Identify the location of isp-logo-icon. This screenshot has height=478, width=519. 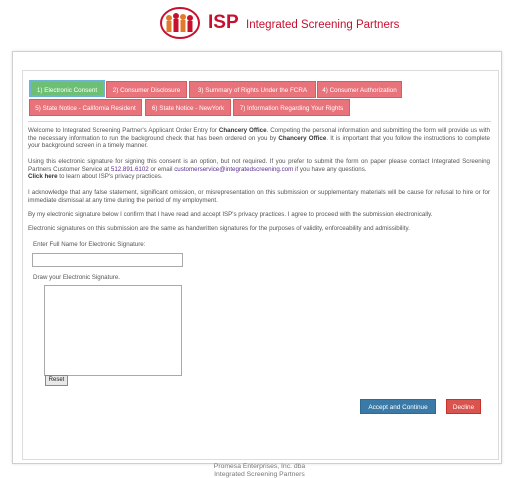
(180, 23).